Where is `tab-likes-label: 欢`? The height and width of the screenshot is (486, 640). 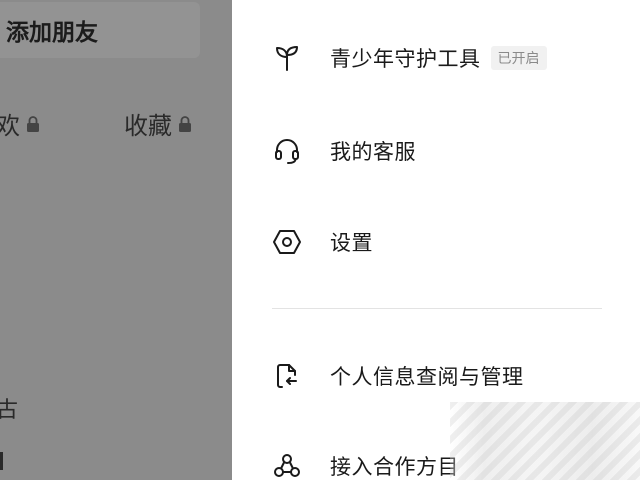 tab-likes-label: 欢 is located at coordinates (10, 126).